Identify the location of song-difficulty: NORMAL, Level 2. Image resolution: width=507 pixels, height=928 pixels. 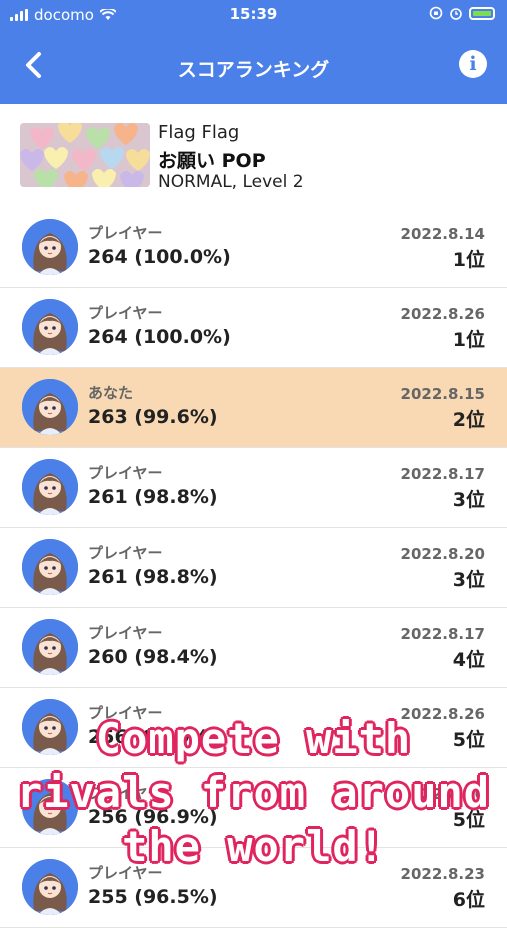
(231, 182).